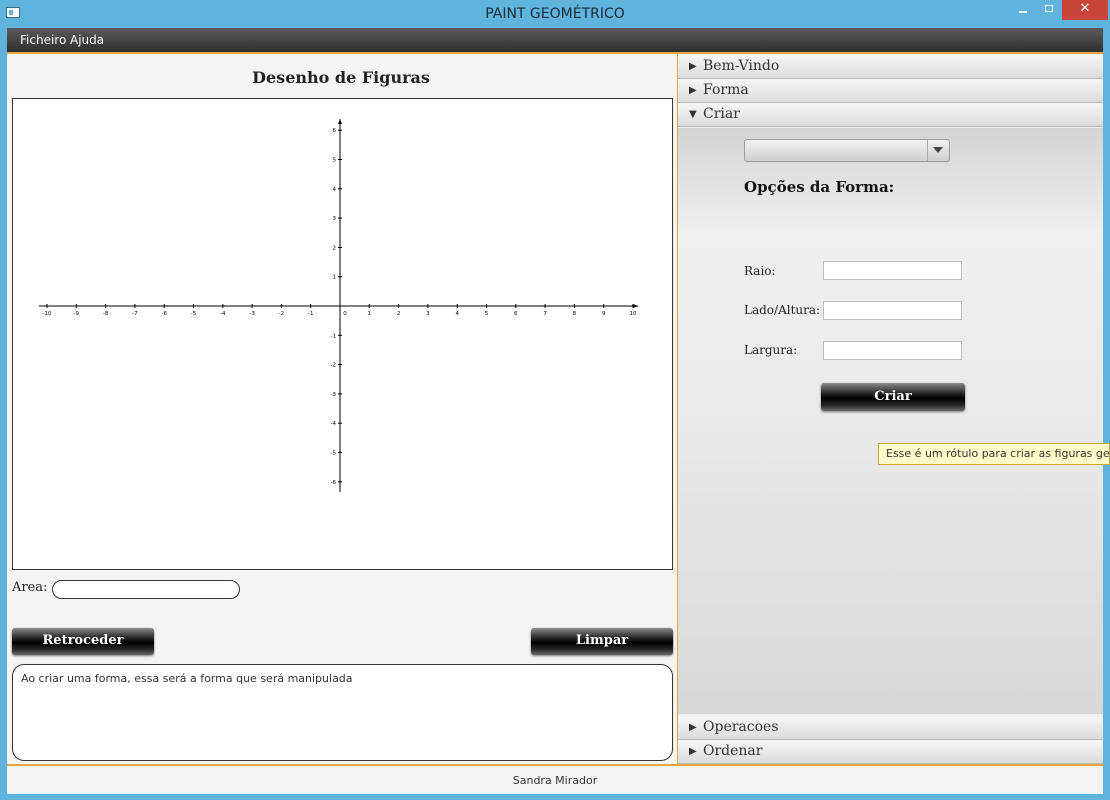  I want to click on x-tick-label: -5, so click(194, 314).